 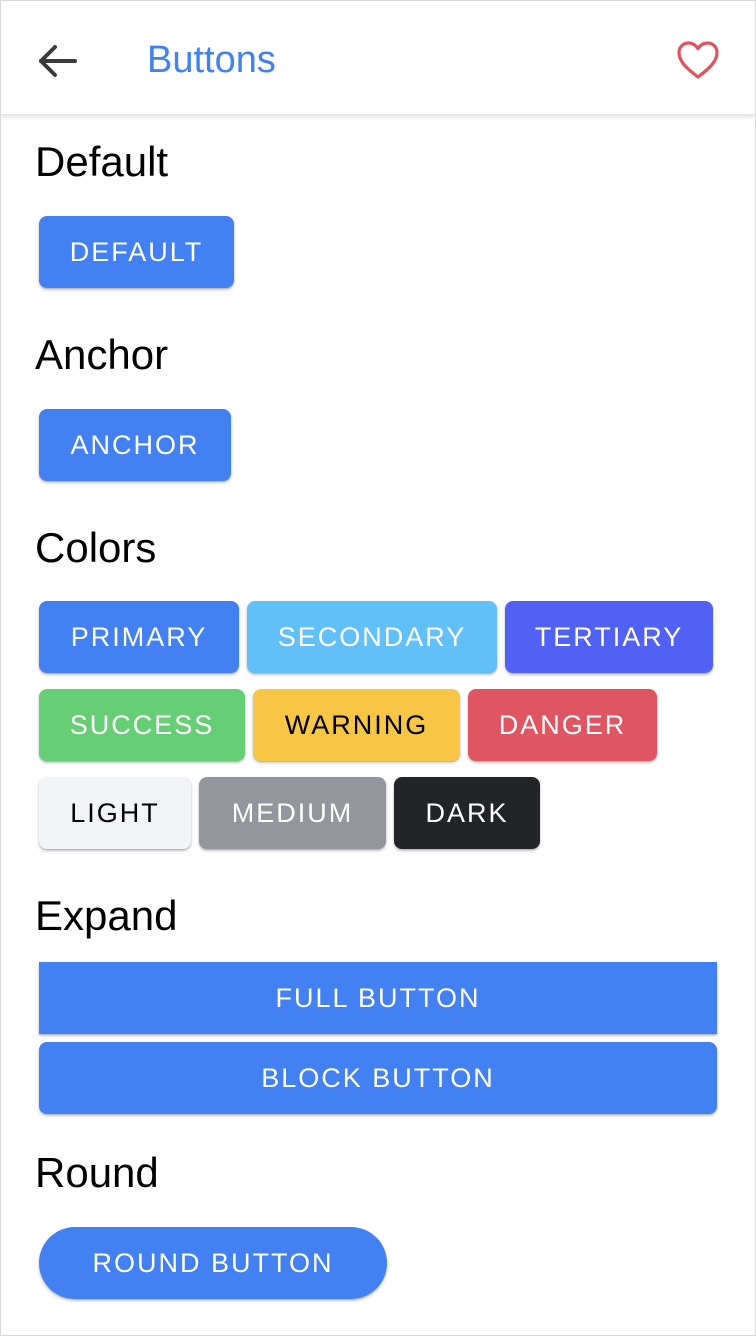 What do you see at coordinates (102, 354) in the screenshot?
I see `section-heading-anchor: Anchor` at bounding box center [102, 354].